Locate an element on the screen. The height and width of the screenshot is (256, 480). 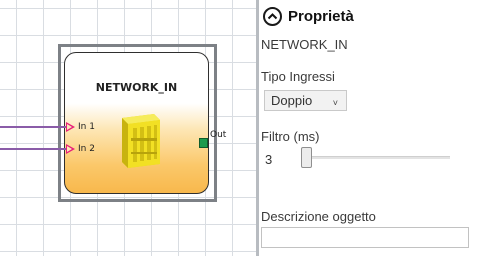
filter-label: Filtro (ms) is located at coordinates (290, 136).